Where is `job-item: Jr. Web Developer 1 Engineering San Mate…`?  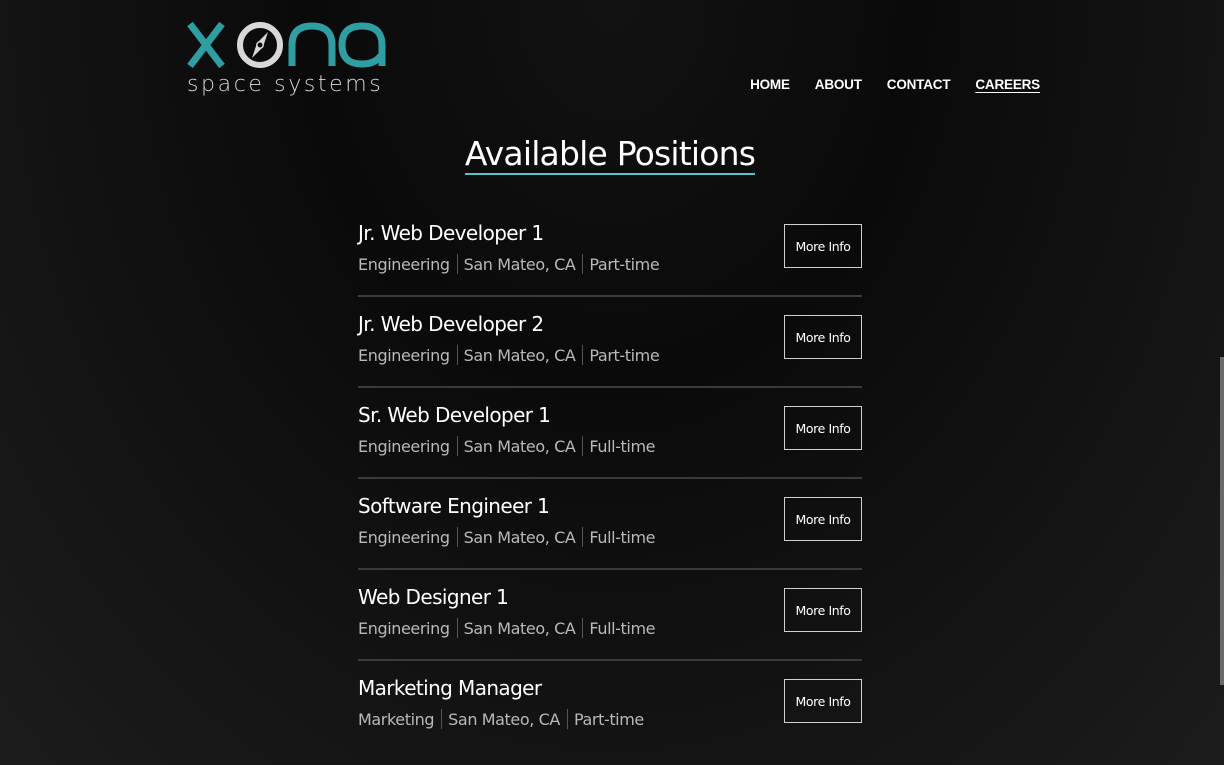
job-item: Jr. Web Developer 1 Engineering San Mate… is located at coordinates (610, 251).